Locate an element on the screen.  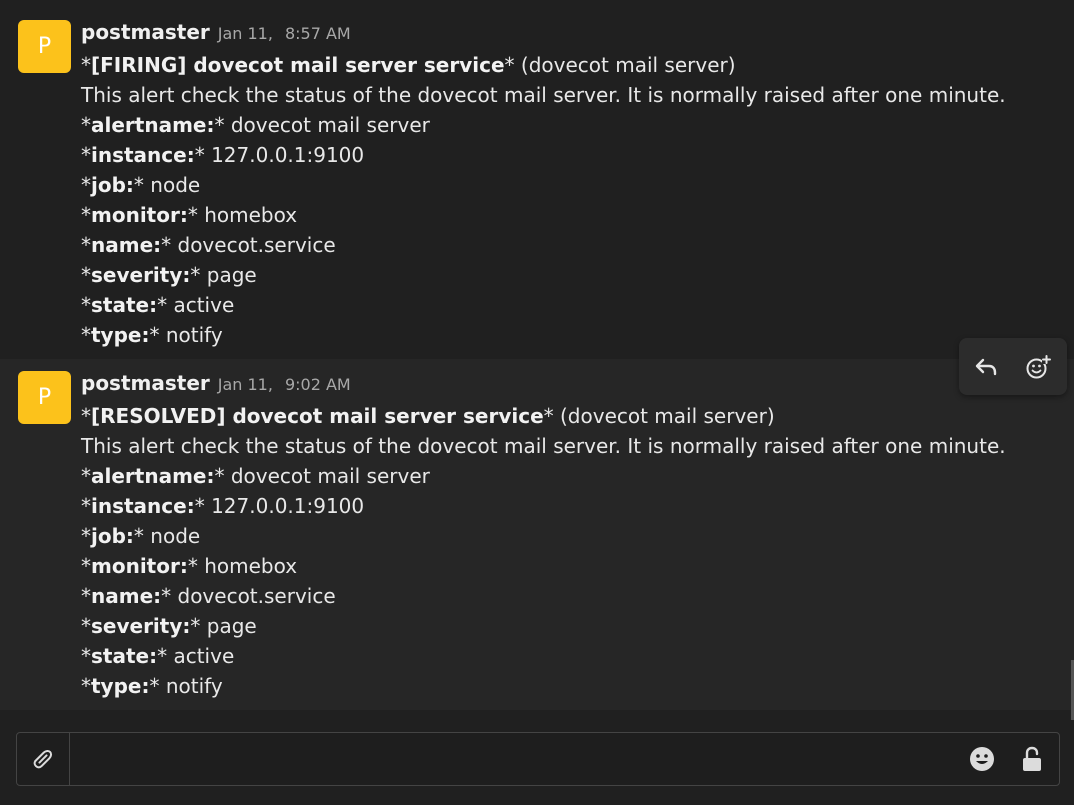
message-input is located at coordinates (511, 759).